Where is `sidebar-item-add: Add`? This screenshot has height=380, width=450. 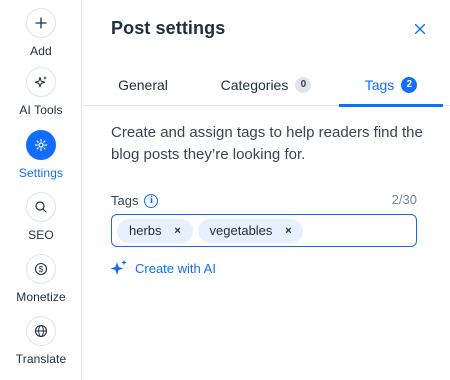 sidebar-item-add: Add is located at coordinates (41, 33).